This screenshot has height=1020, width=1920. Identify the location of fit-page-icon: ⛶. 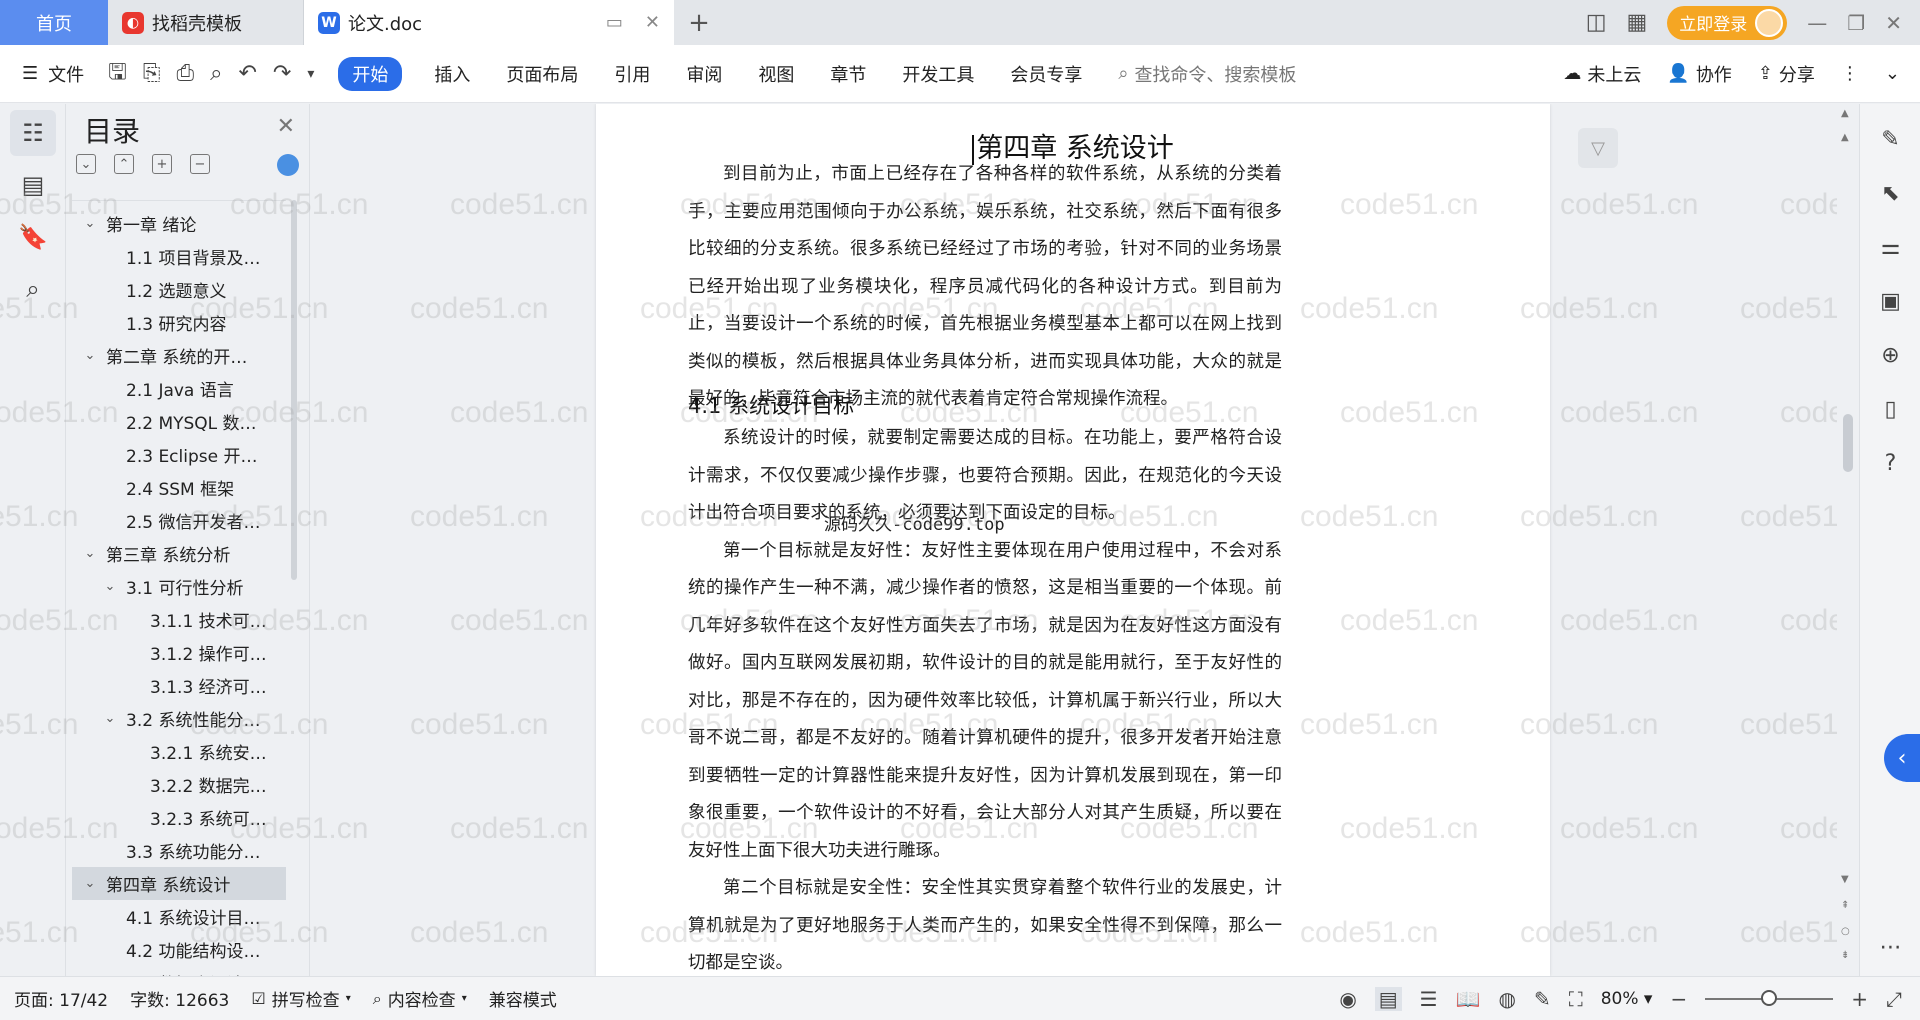
(1576, 999).